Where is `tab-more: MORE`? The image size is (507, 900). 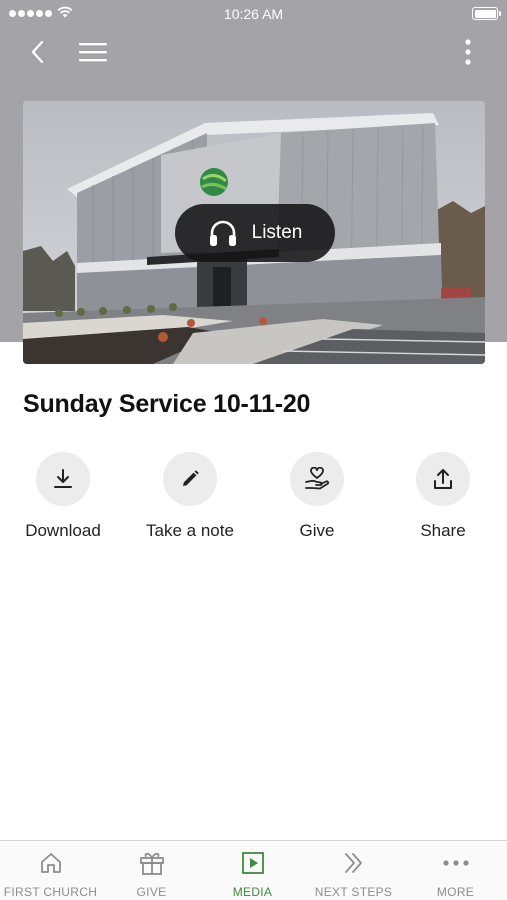 tab-more: MORE is located at coordinates (455, 870).